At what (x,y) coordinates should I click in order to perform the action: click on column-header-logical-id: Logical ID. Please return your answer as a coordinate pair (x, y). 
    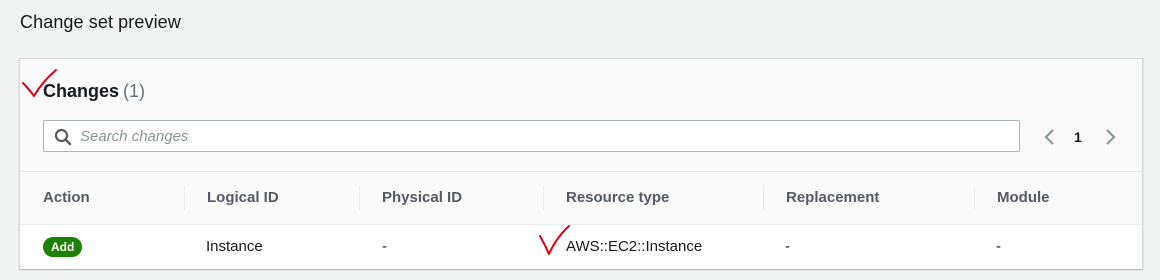
    Looking at the image, I should click on (243, 198).